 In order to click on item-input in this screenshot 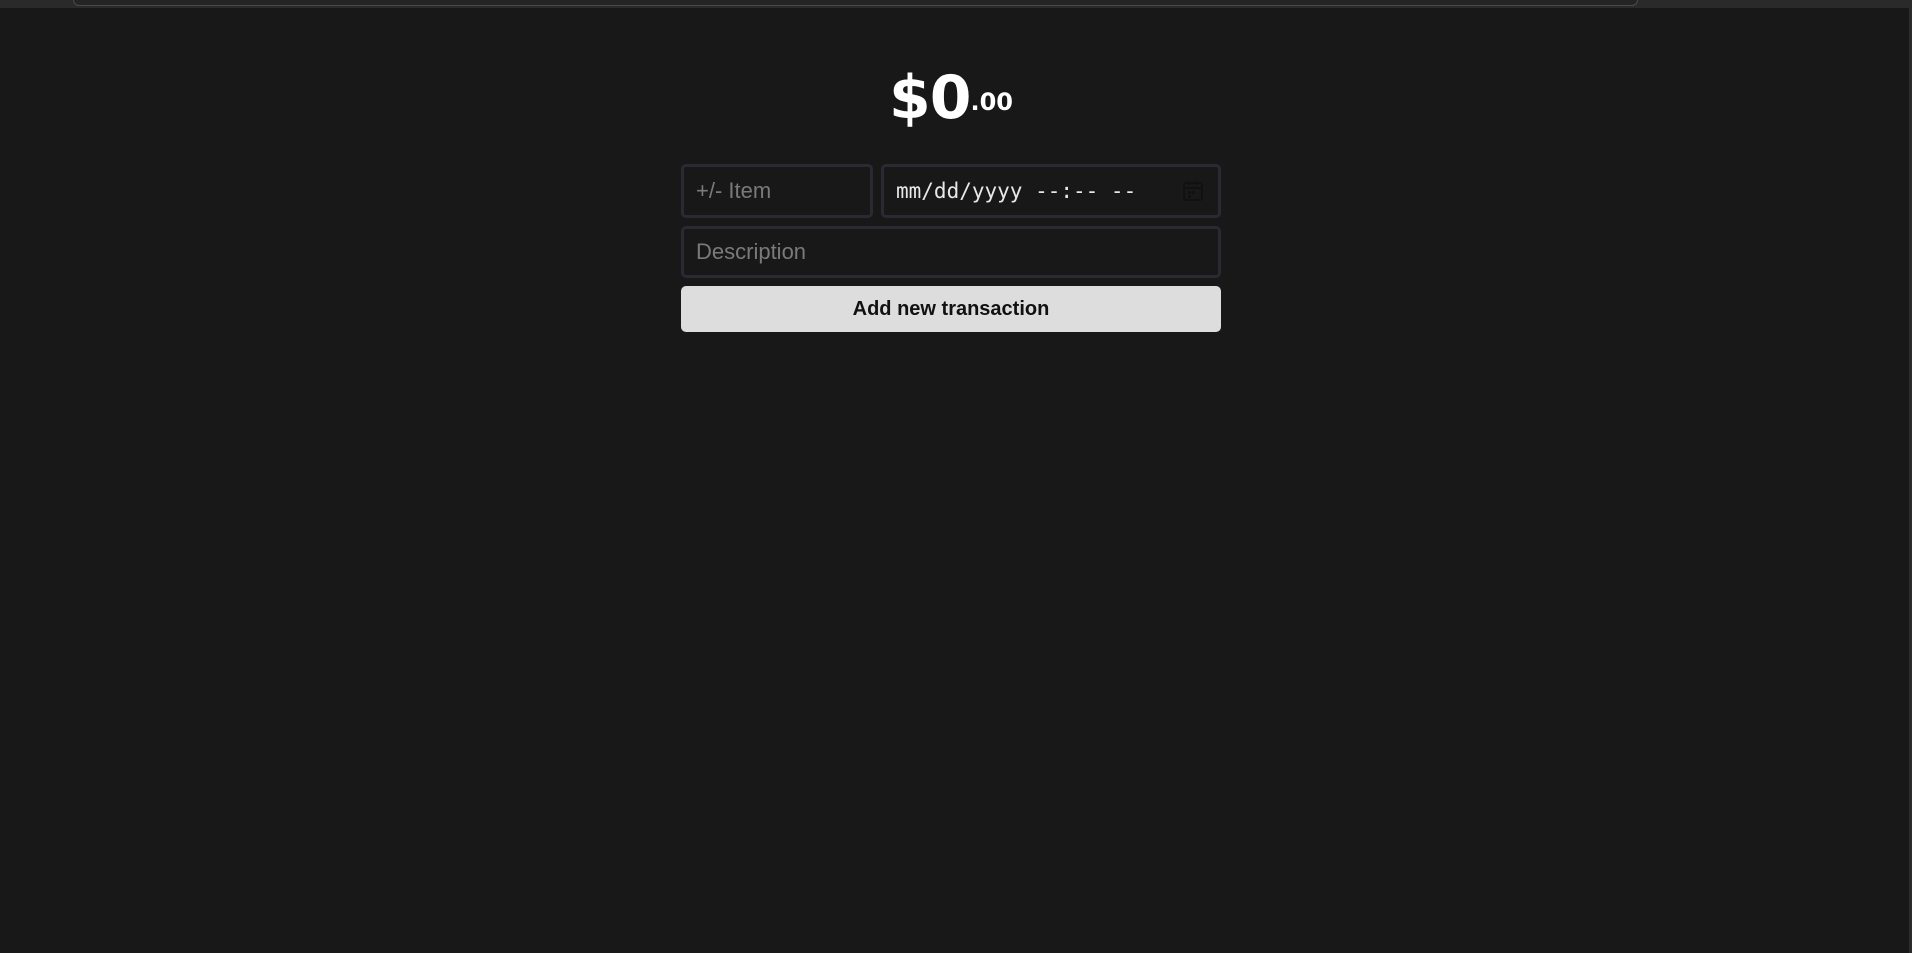, I will do `click(777, 191)`.